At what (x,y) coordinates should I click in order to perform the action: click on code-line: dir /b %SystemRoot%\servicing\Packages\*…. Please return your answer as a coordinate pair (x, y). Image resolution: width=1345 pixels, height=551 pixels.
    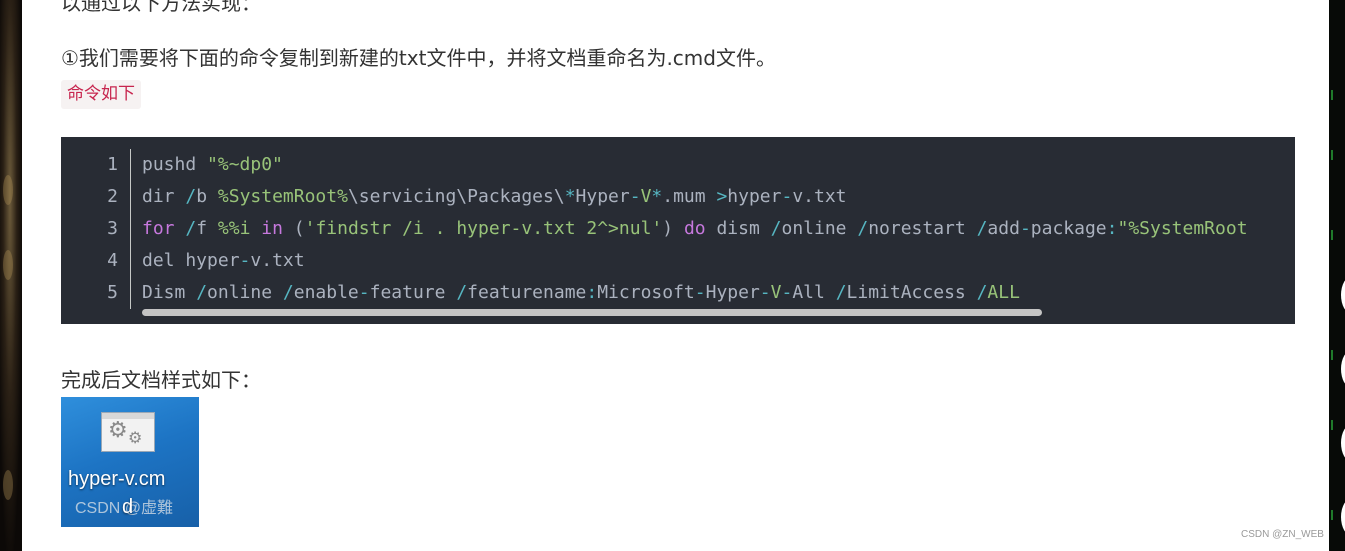
    Looking at the image, I should click on (494, 196).